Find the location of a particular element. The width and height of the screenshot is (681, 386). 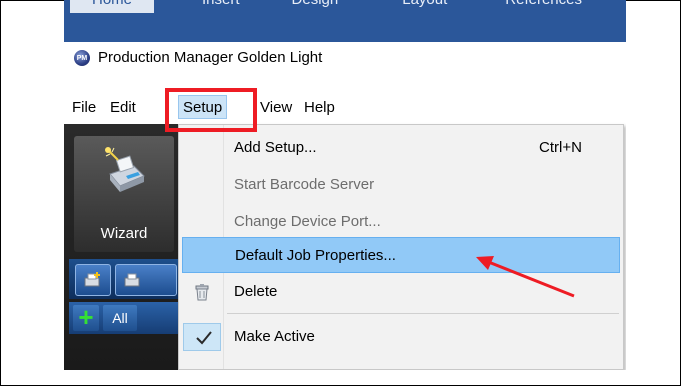

ribbon-tab-layout: Layout is located at coordinates (424, 6).